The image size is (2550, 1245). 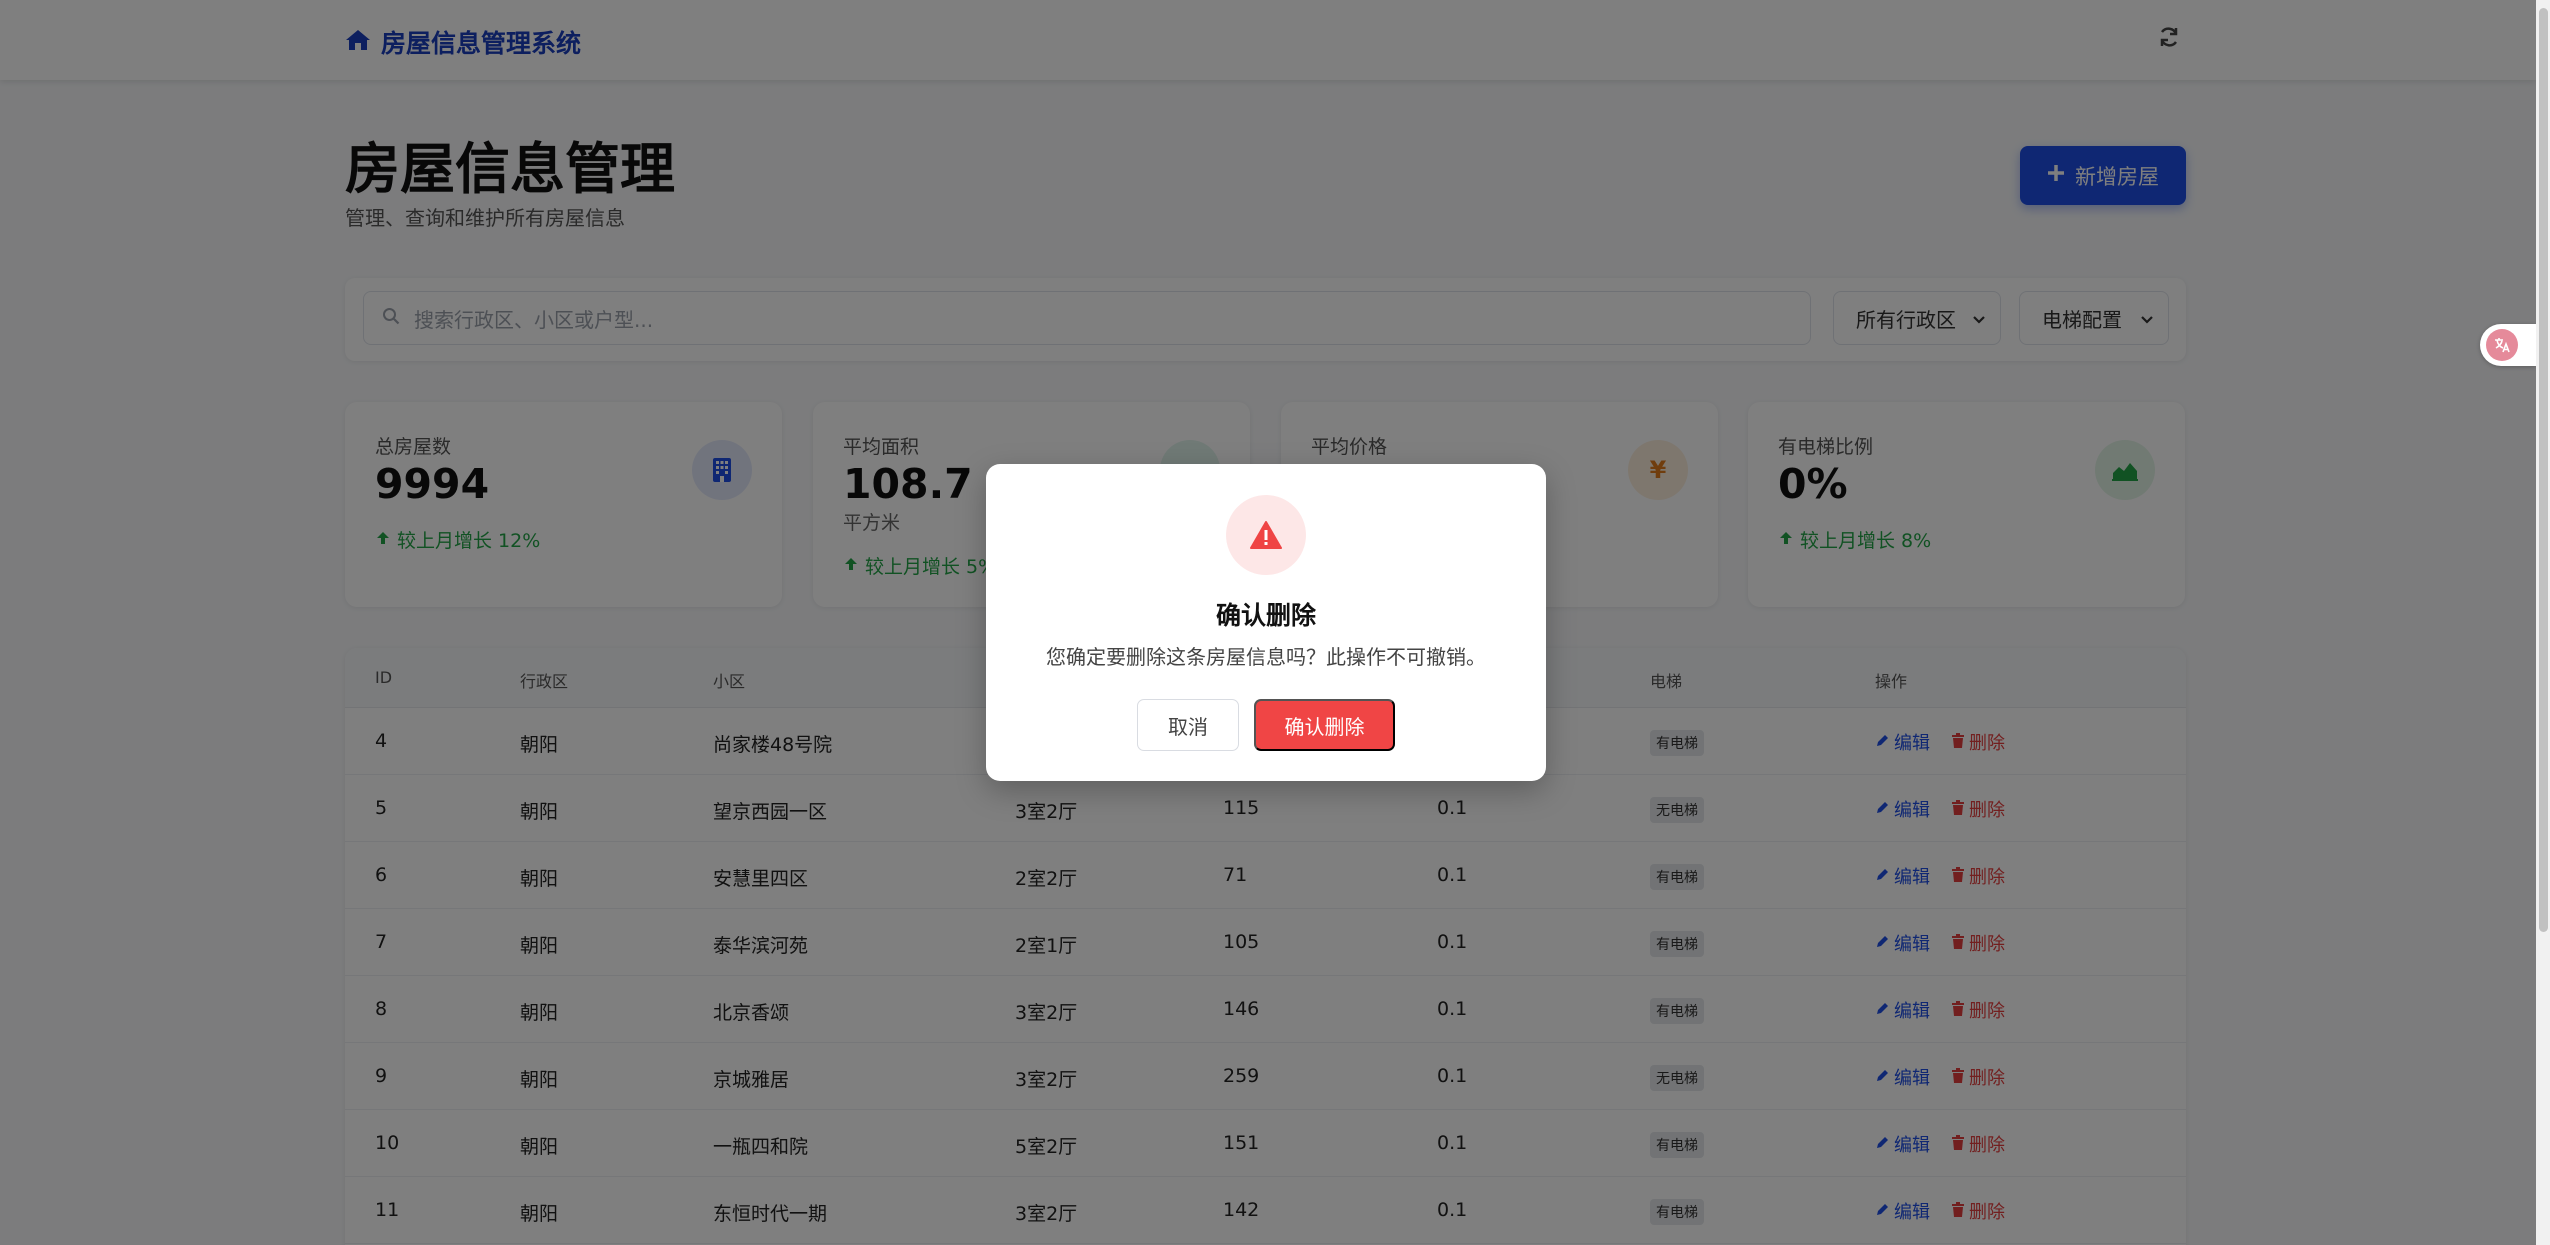 I want to click on translate-icon, so click(x=2502, y=345).